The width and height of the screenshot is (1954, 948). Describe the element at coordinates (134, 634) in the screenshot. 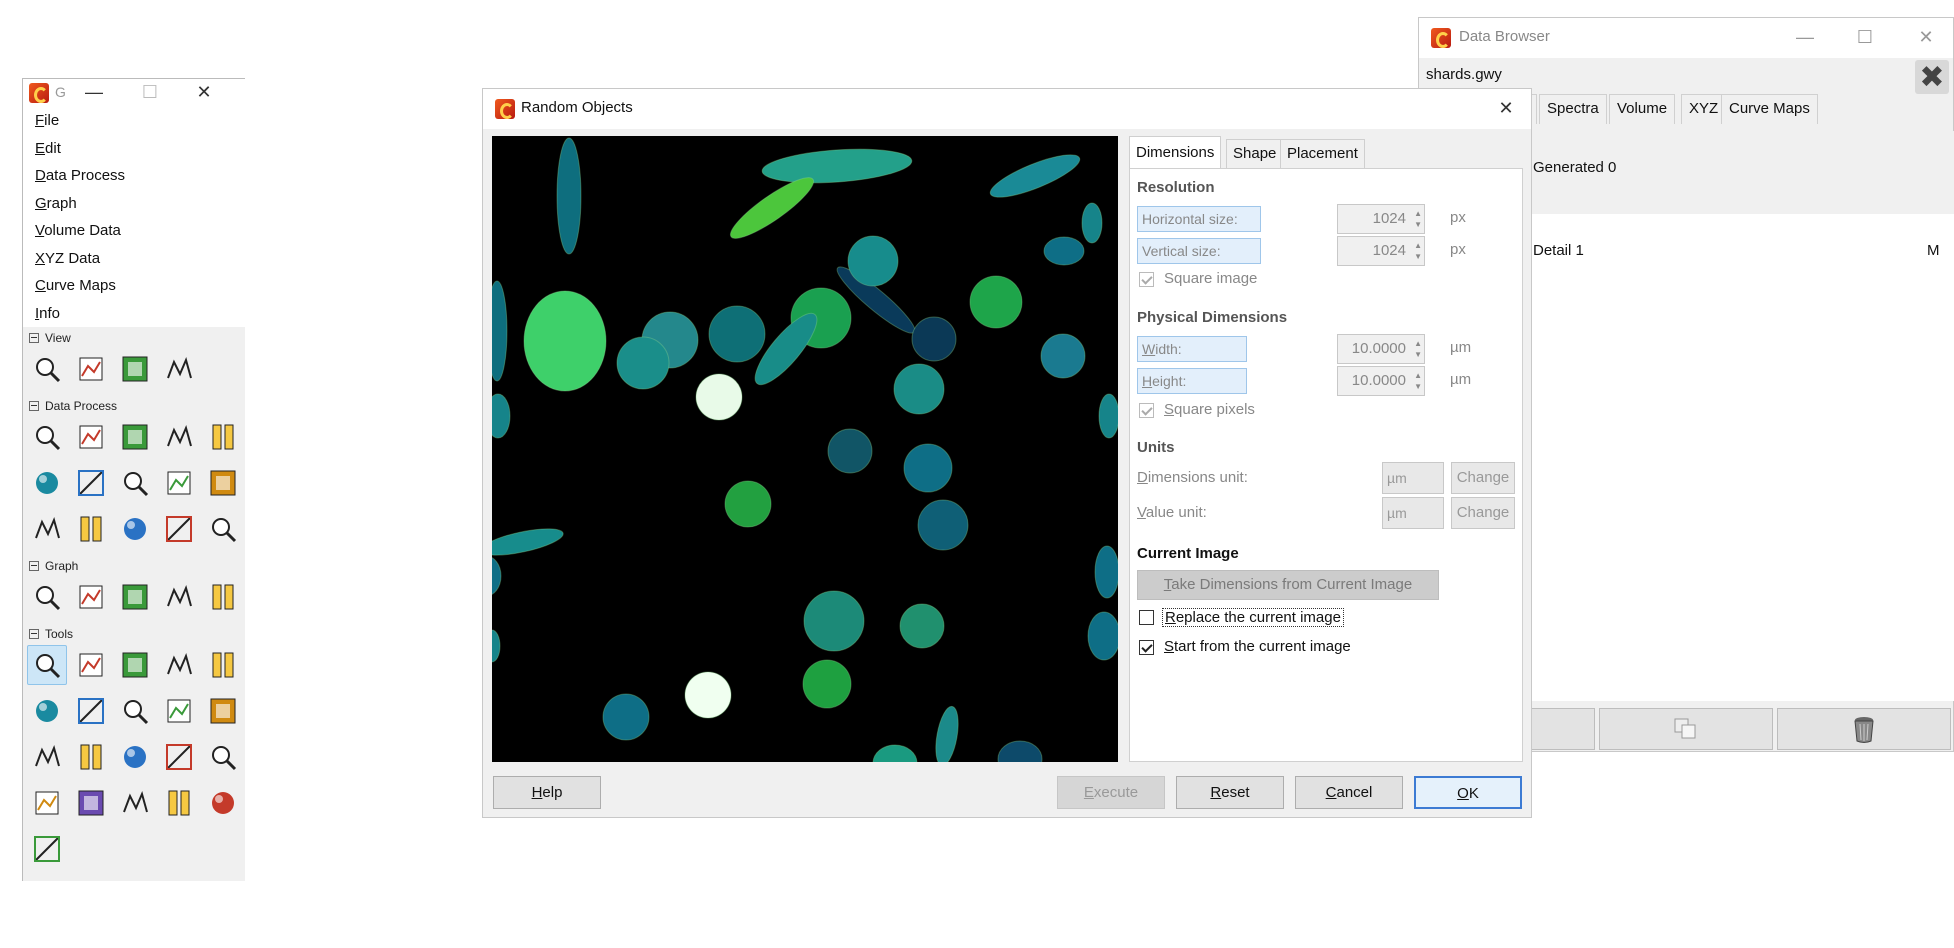

I see `section-tools-header: Tools` at that location.